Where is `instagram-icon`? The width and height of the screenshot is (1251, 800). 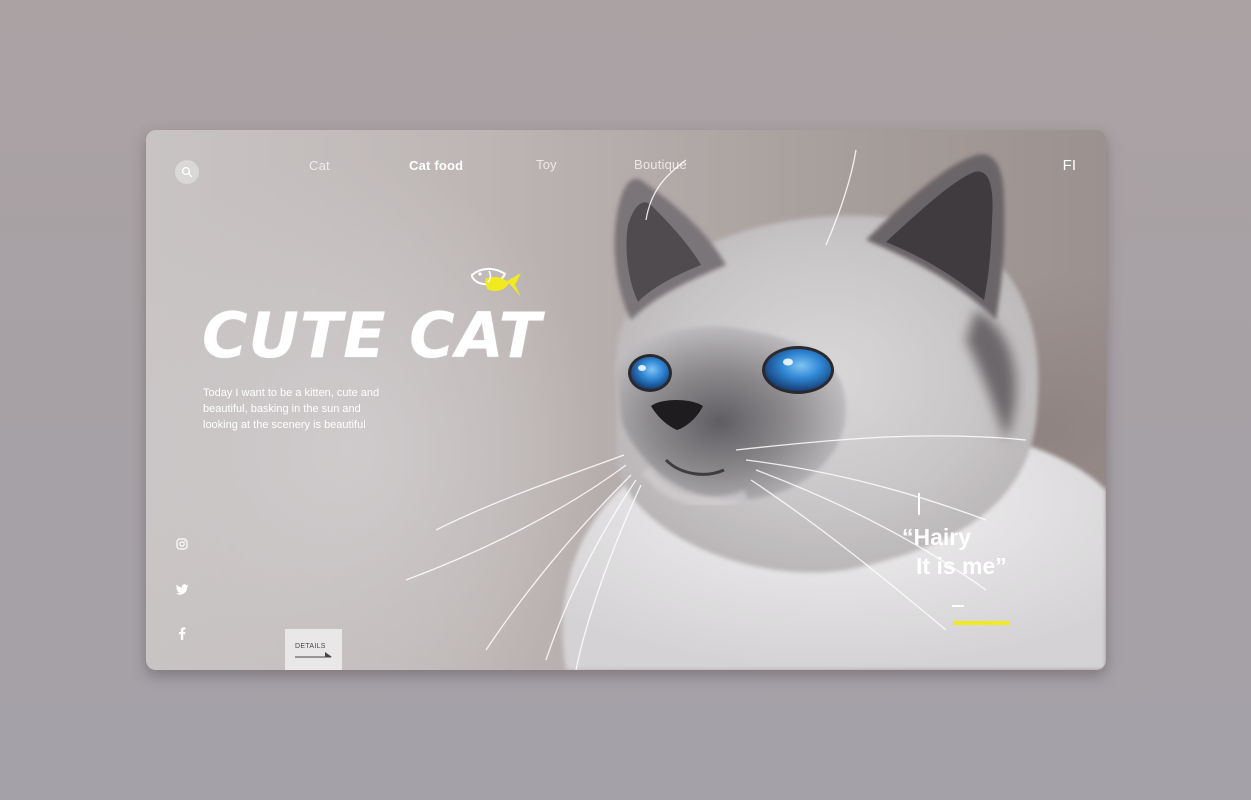 instagram-icon is located at coordinates (182, 544).